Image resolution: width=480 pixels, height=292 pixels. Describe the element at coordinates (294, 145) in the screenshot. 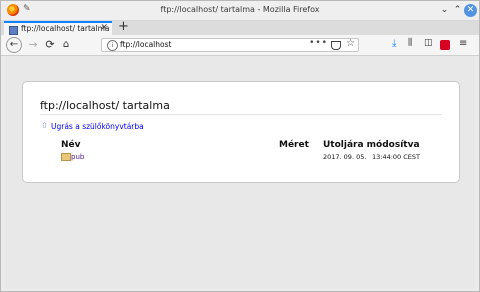

I see `column-header-size: Méret` at that location.